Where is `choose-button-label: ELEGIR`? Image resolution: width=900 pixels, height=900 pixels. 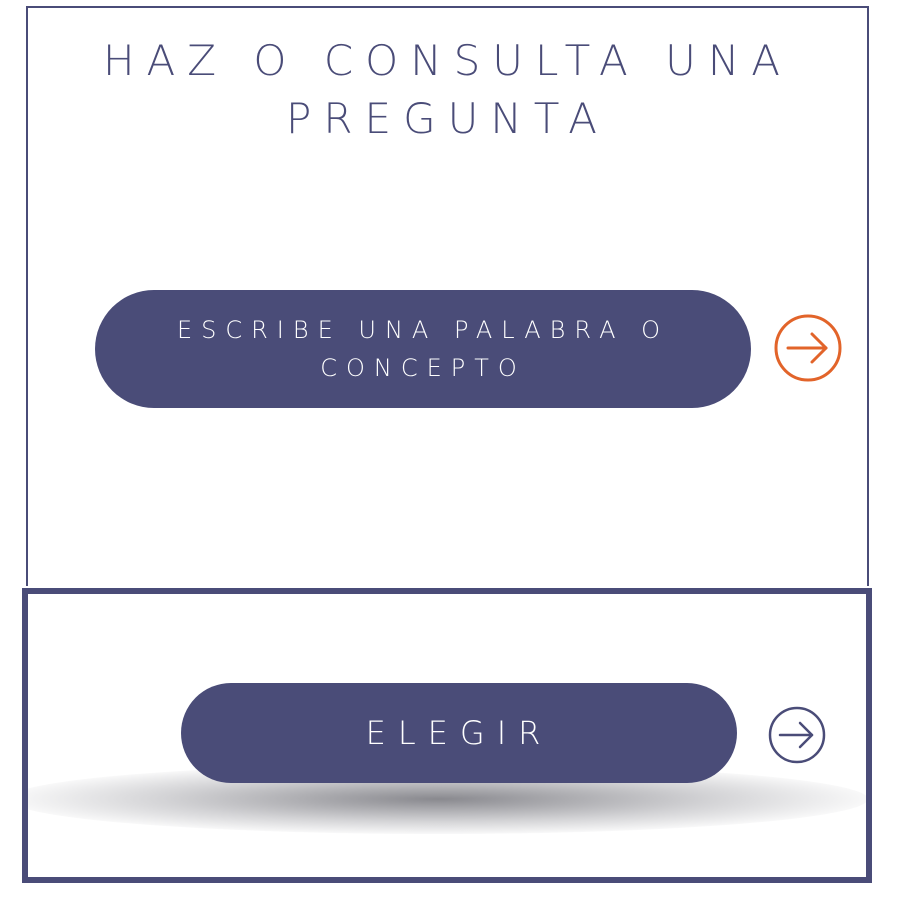
choose-button-label: ELEGIR is located at coordinates (459, 733).